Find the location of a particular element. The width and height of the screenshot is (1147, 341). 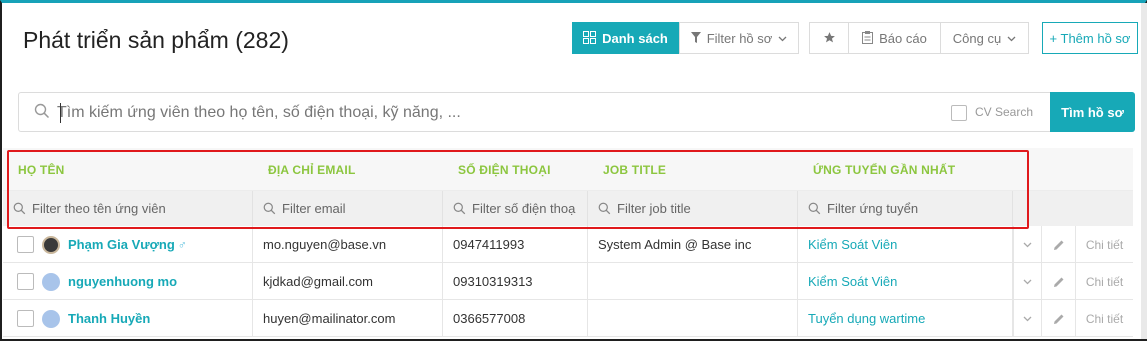

job-title-cell: System Admin @ Base inc is located at coordinates (693, 244).